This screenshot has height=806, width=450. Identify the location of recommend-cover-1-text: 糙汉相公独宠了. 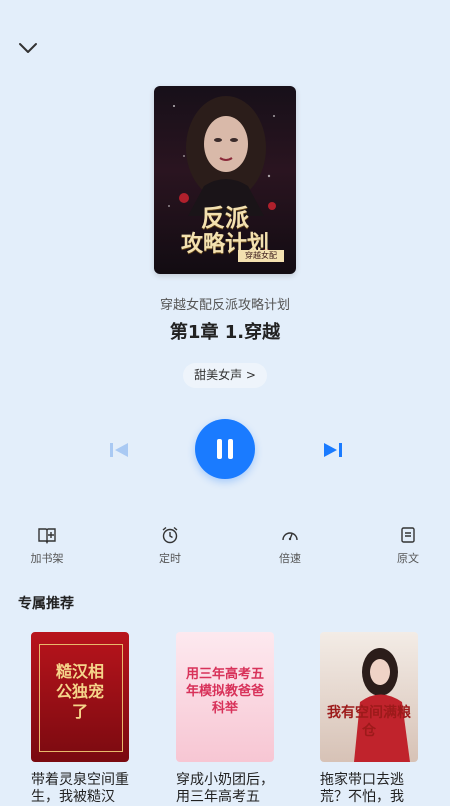
(79, 691).